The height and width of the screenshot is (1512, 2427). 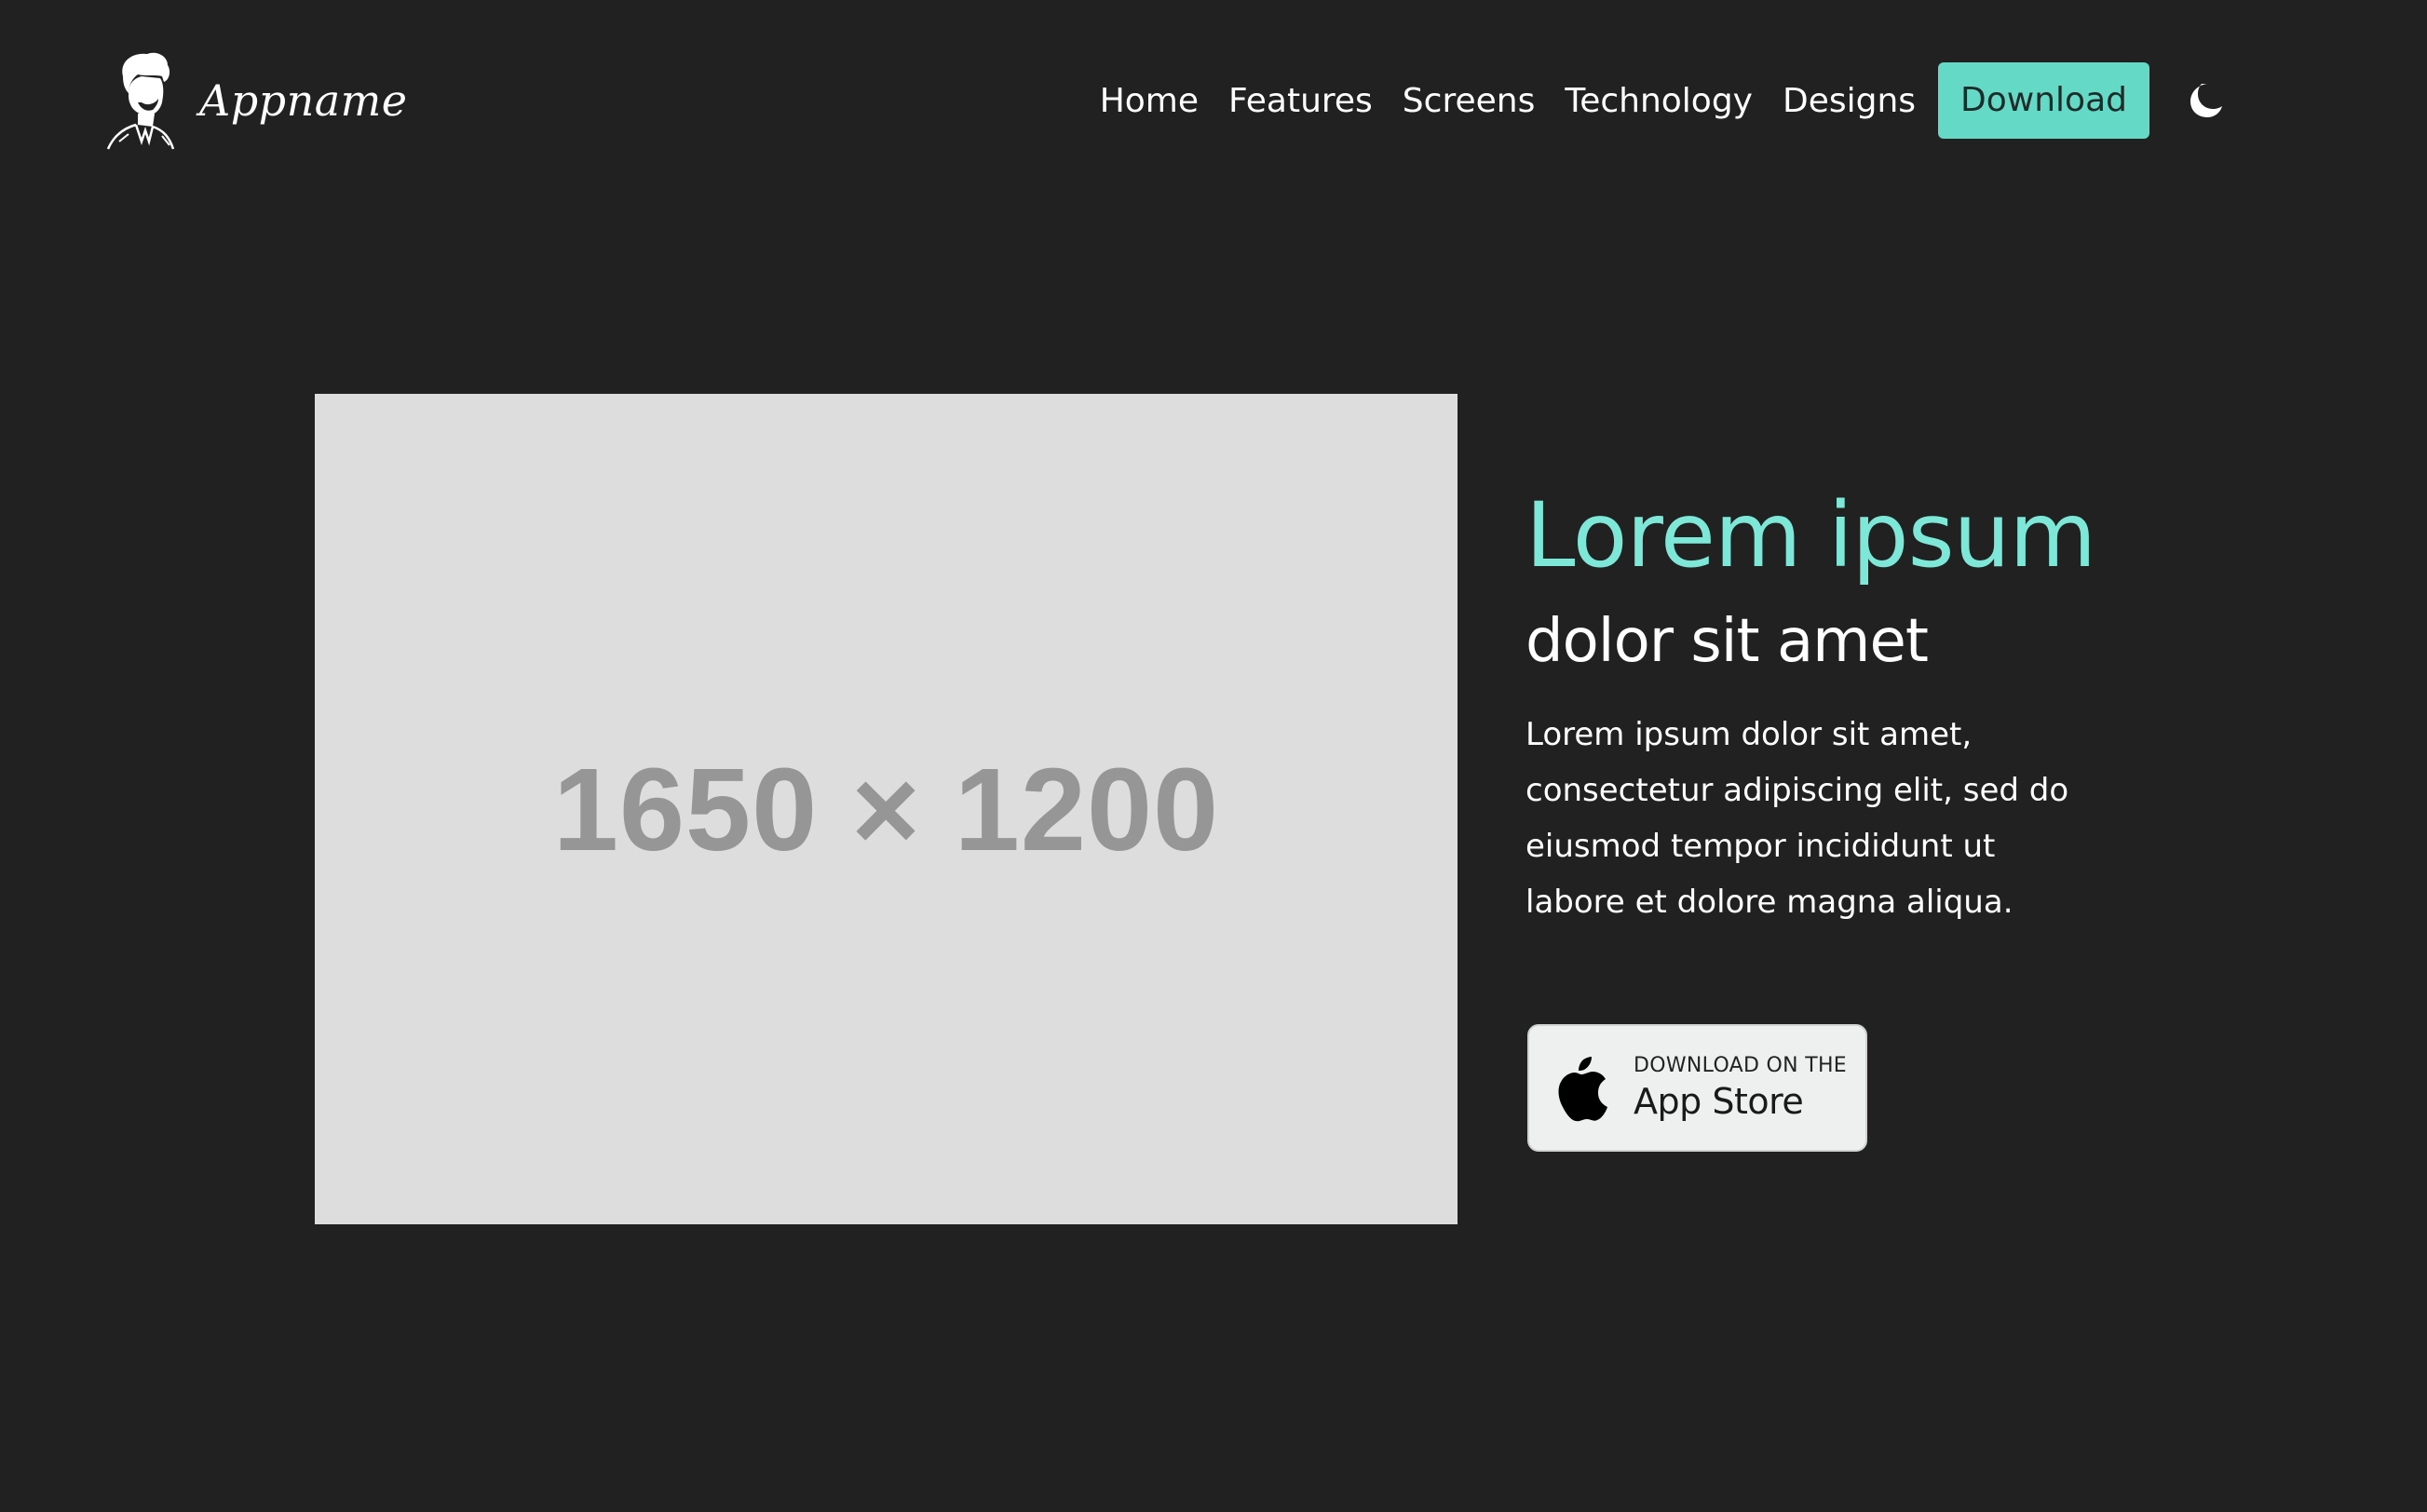 What do you see at coordinates (1811, 535) in the screenshot?
I see `hero-title: Lorem ipsum` at bounding box center [1811, 535].